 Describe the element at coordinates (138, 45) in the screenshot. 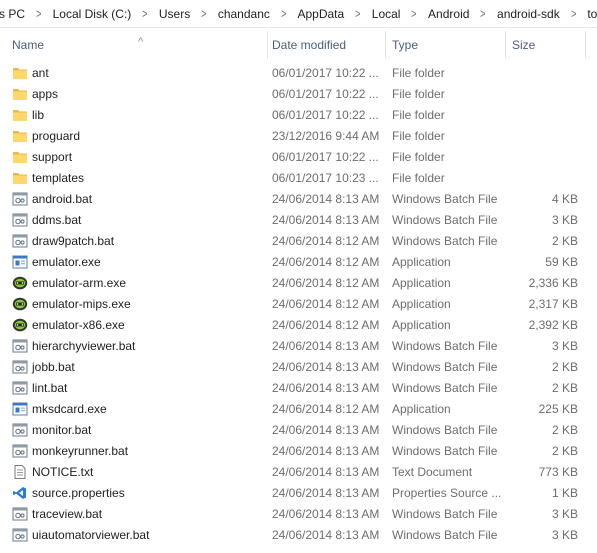

I see `column-header-name: Name ^` at that location.